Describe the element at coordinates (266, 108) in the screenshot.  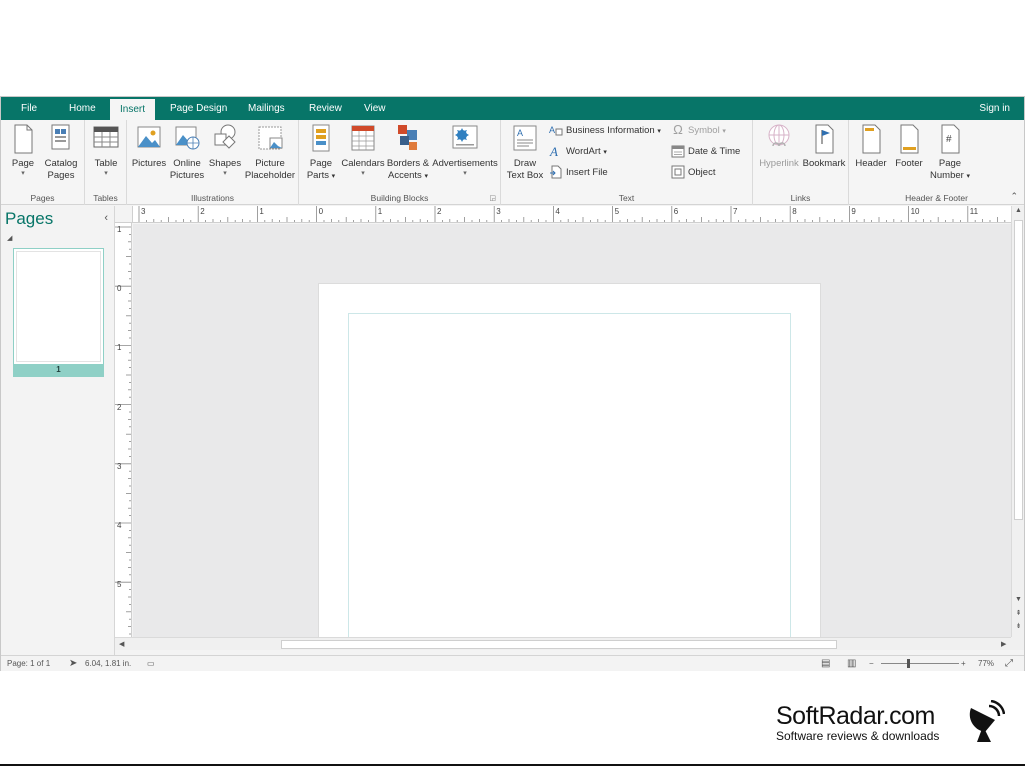
I see `tab-mailings: Mailings` at that location.